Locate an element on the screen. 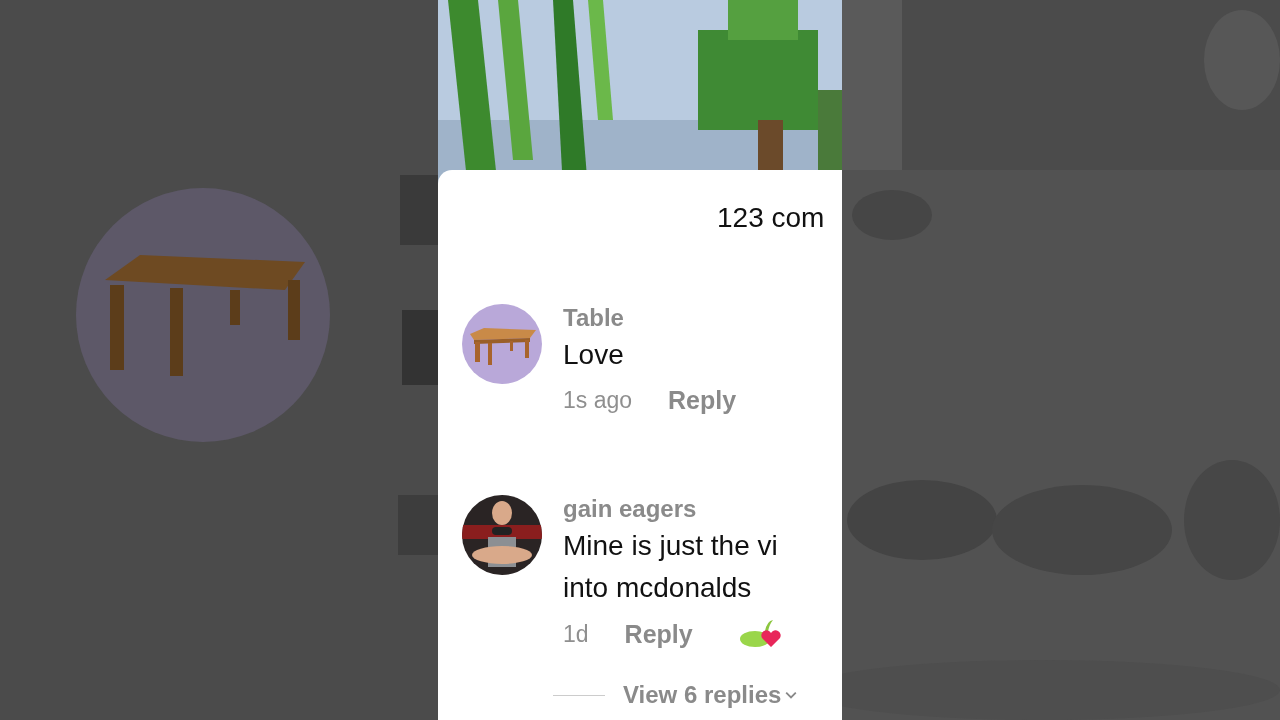 The height and width of the screenshot is (720, 1280). comment-author: gain eagers is located at coordinates (673, 509).